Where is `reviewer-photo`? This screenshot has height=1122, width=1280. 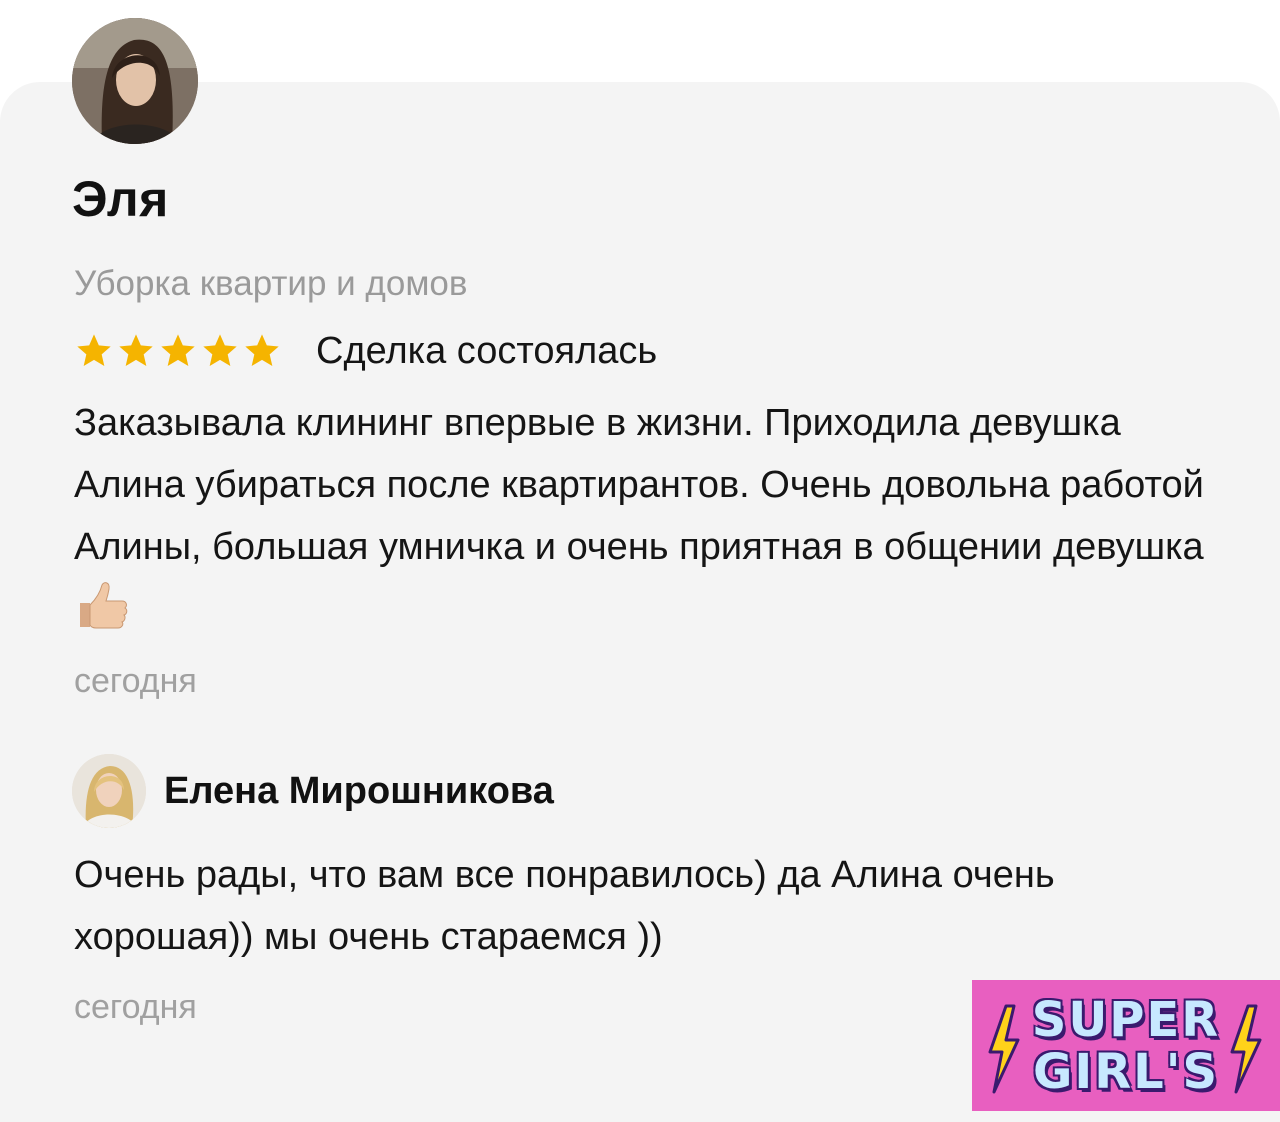 reviewer-photo is located at coordinates (135, 81).